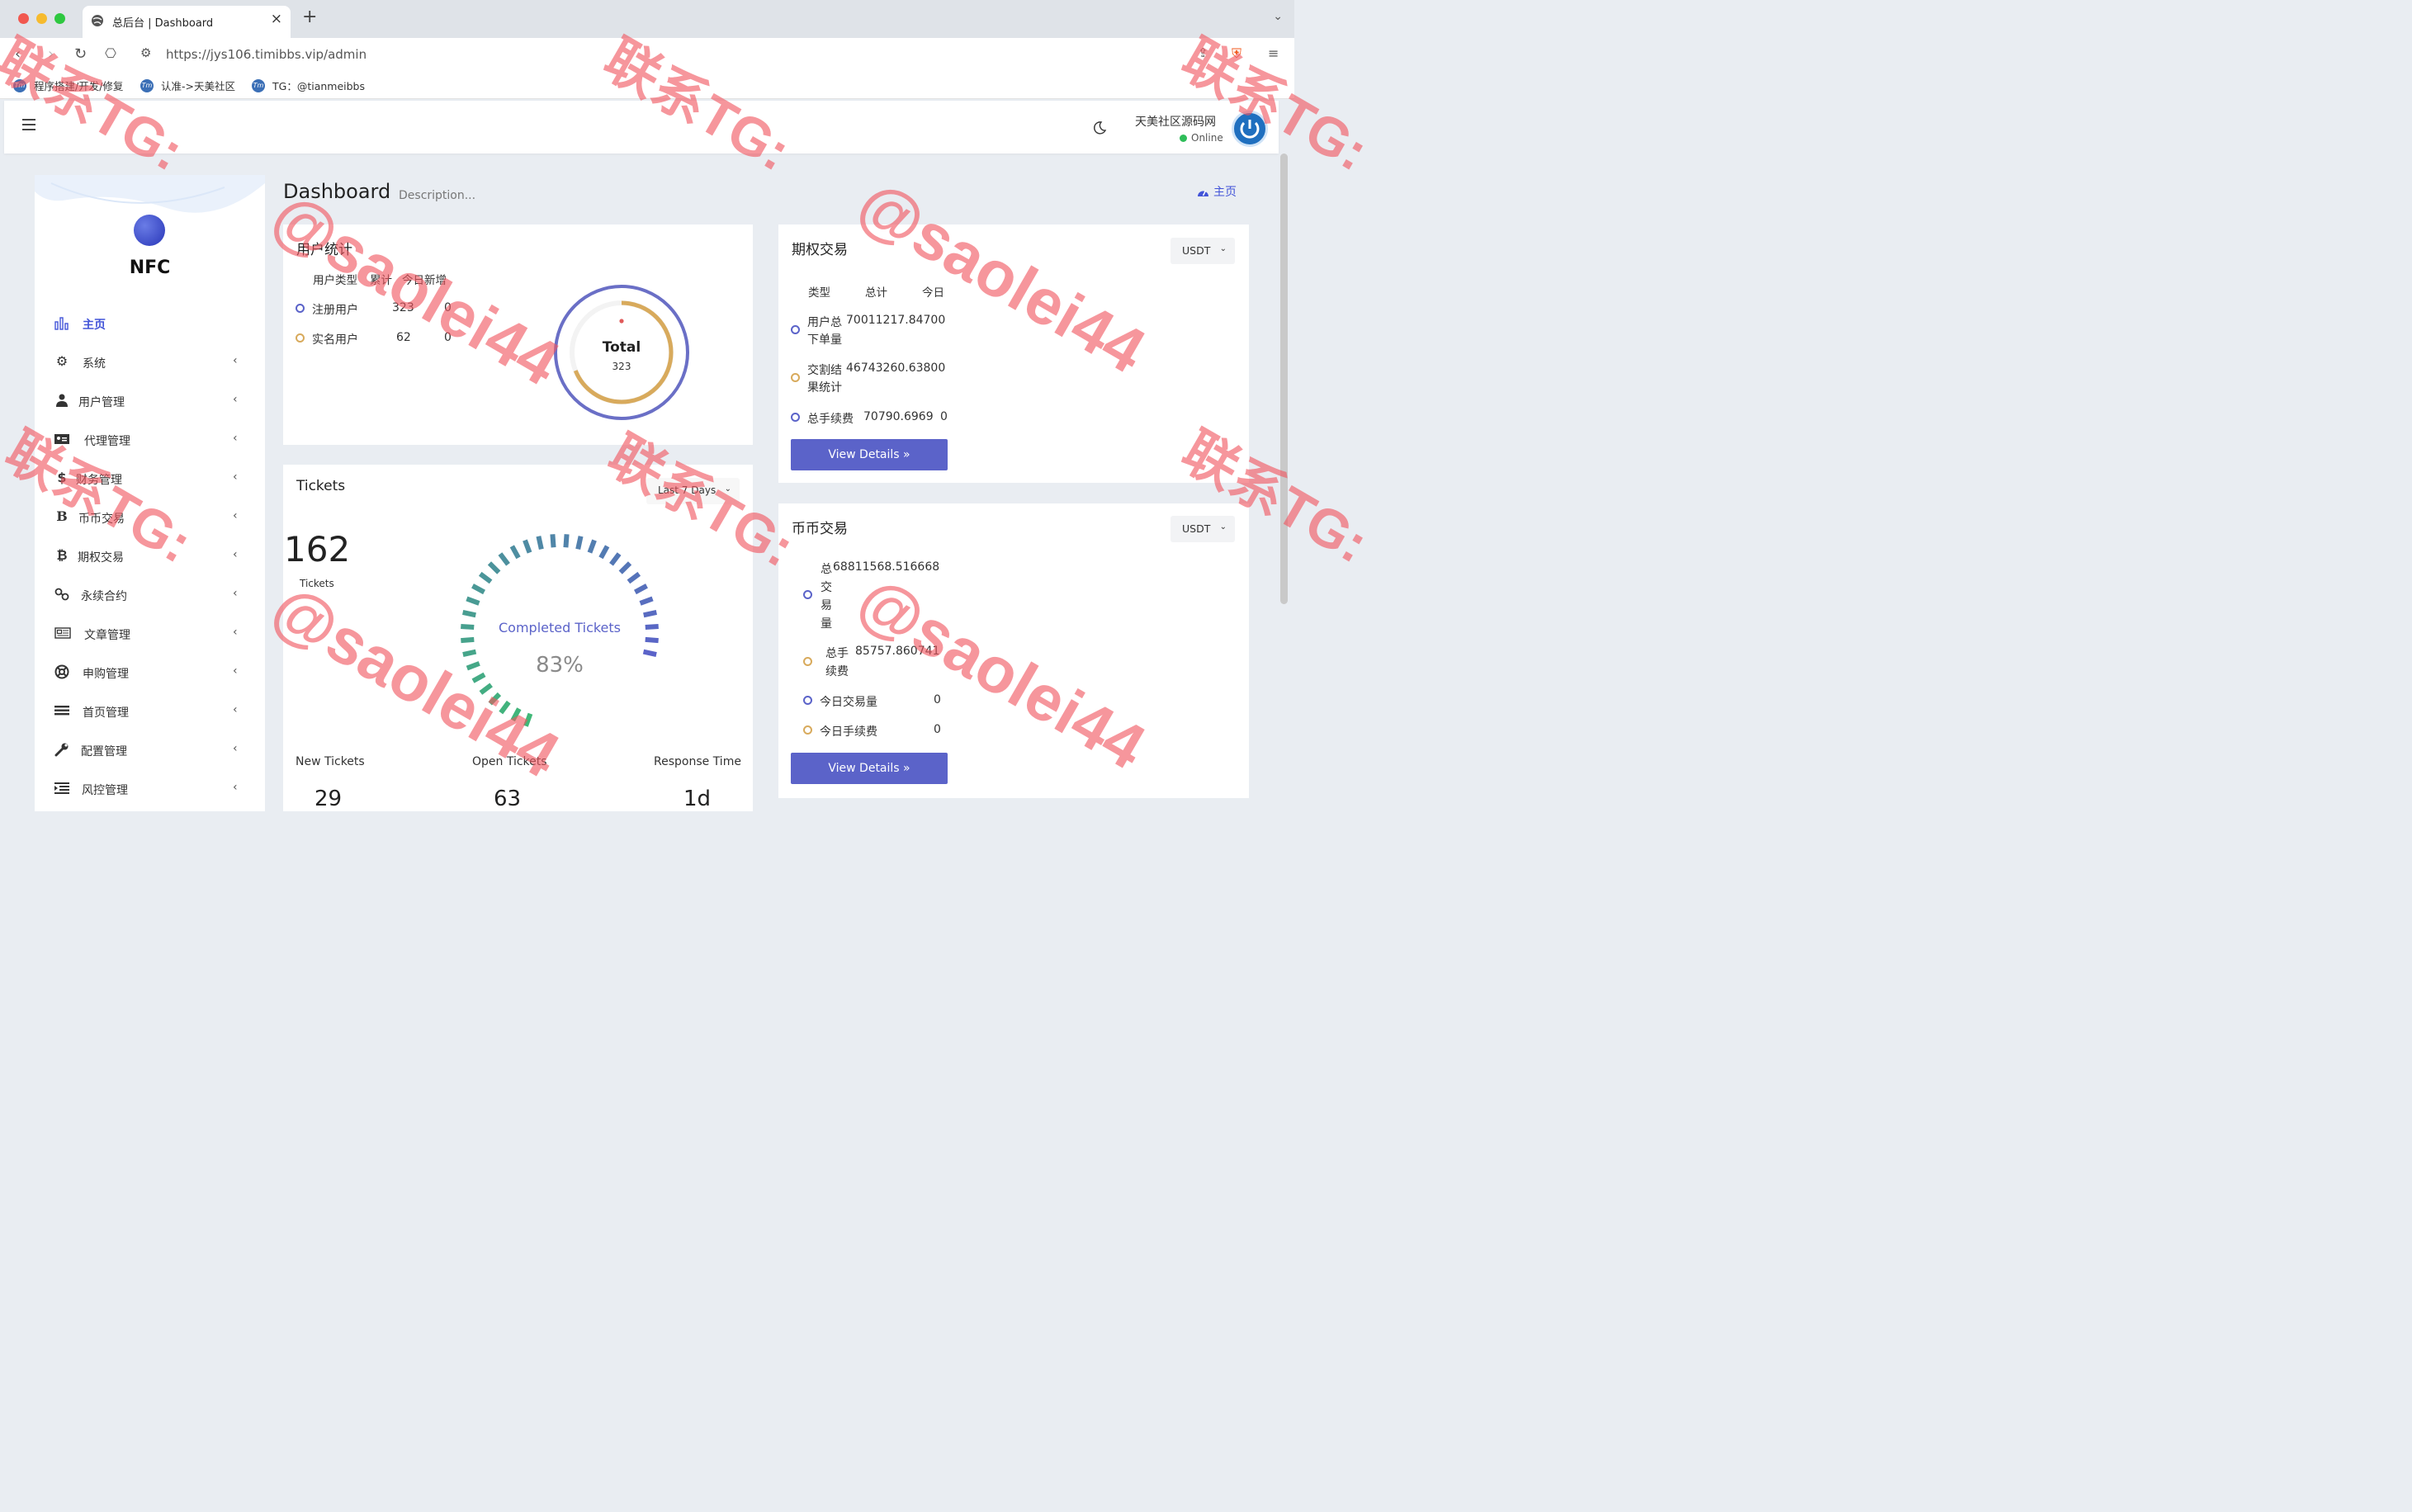  Describe the element at coordinates (68, 85) in the screenshot. I see `bookmark-item: Tm 程序搭建/开发/修复` at that location.